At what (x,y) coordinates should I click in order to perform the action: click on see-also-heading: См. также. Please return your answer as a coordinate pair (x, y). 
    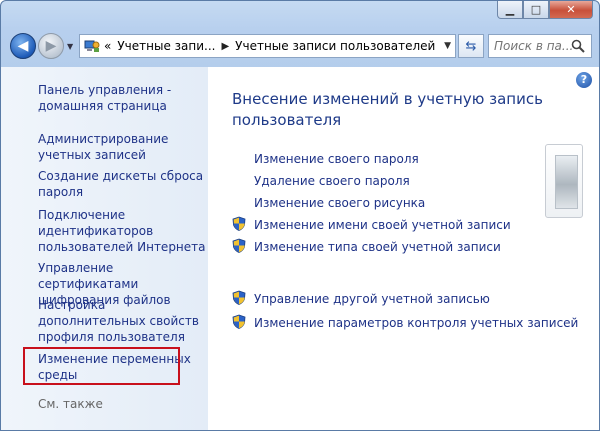
    Looking at the image, I should click on (70, 404).